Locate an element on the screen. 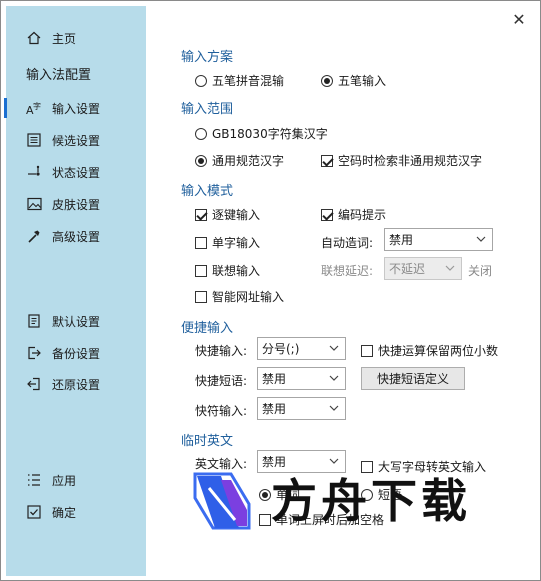 The height and width of the screenshot is (581, 541). auto-phrase-select: 禁用 is located at coordinates (438, 239).